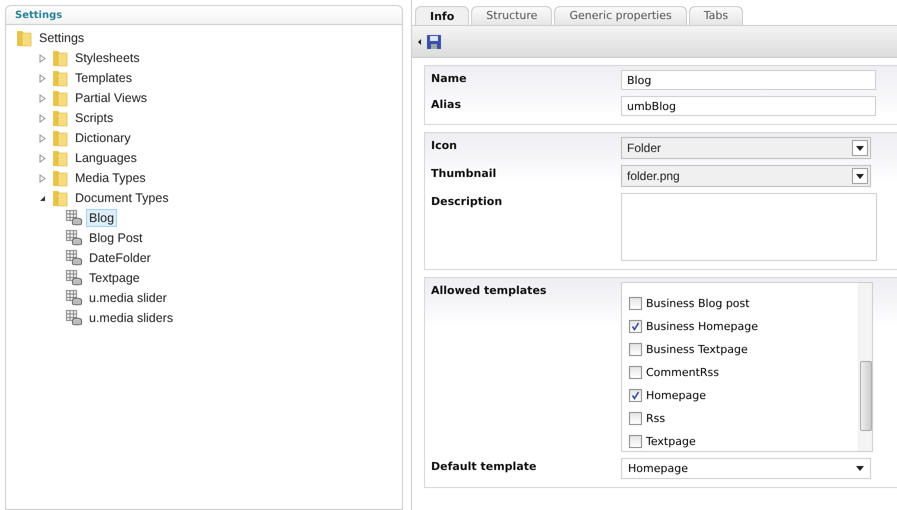  Describe the element at coordinates (484, 467) in the screenshot. I see `field-label: Default template` at that location.